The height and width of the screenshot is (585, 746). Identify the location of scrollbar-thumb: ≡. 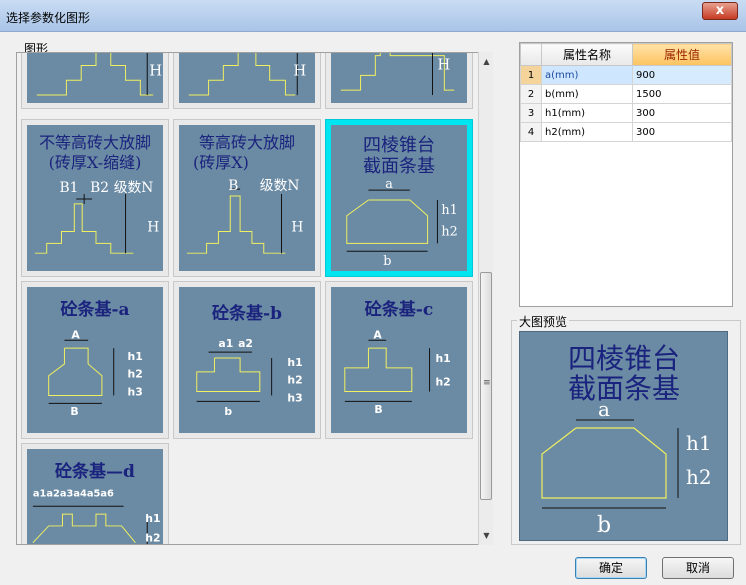
(486, 386).